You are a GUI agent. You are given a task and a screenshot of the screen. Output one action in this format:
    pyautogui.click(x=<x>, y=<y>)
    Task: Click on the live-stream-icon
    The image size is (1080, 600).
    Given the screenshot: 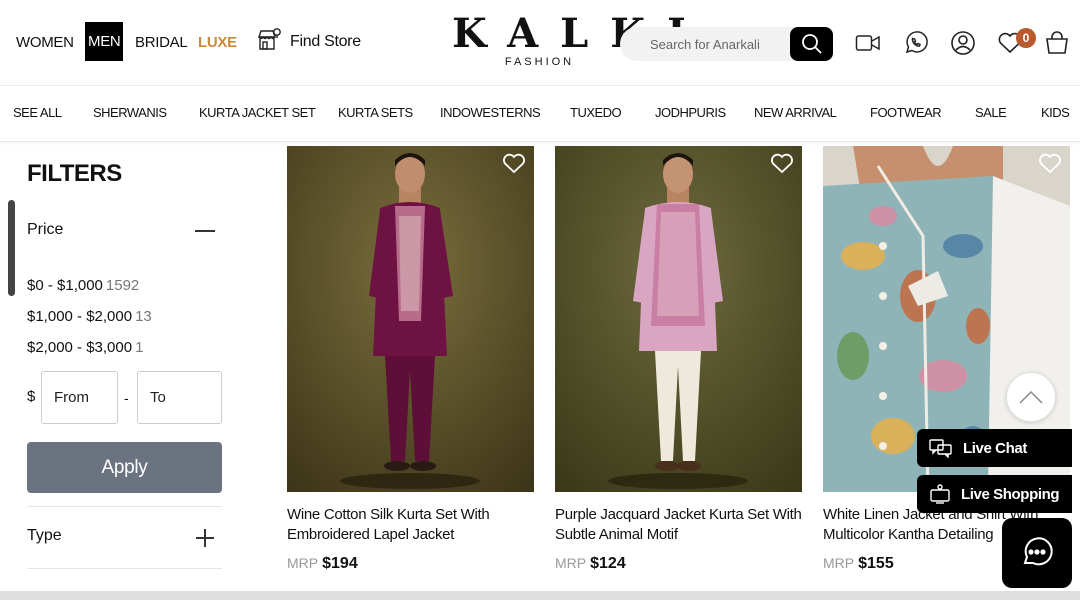 What is the action you would take?
    pyautogui.click(x=940, y=494)
    